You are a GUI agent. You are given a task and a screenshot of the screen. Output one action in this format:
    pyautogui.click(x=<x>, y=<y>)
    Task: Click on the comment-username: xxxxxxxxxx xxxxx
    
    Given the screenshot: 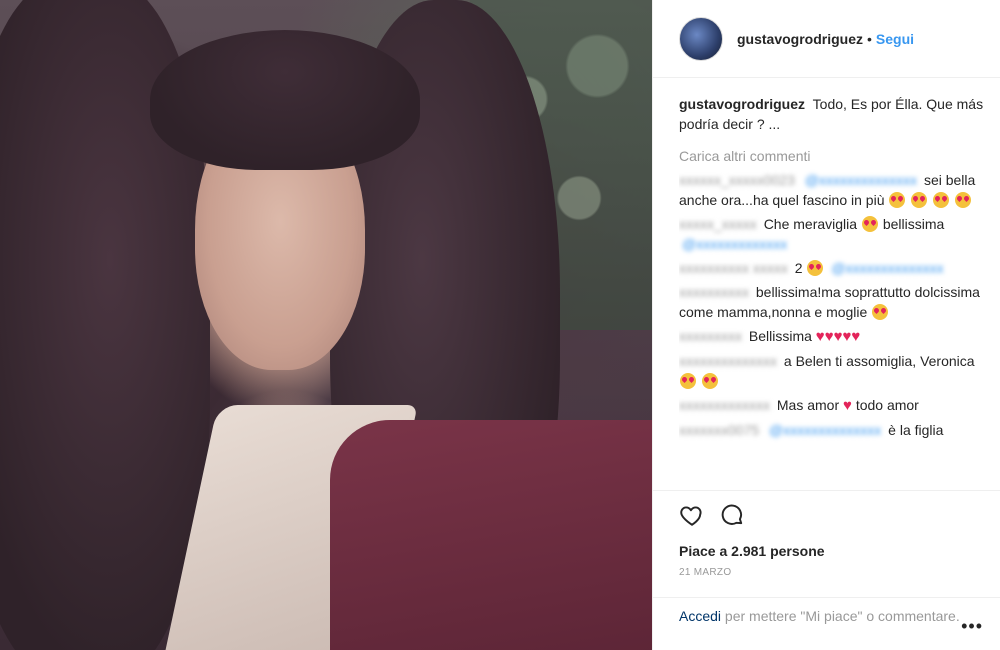 What is the action you would take?
    pyautogui.click(x=733, y=268)
    